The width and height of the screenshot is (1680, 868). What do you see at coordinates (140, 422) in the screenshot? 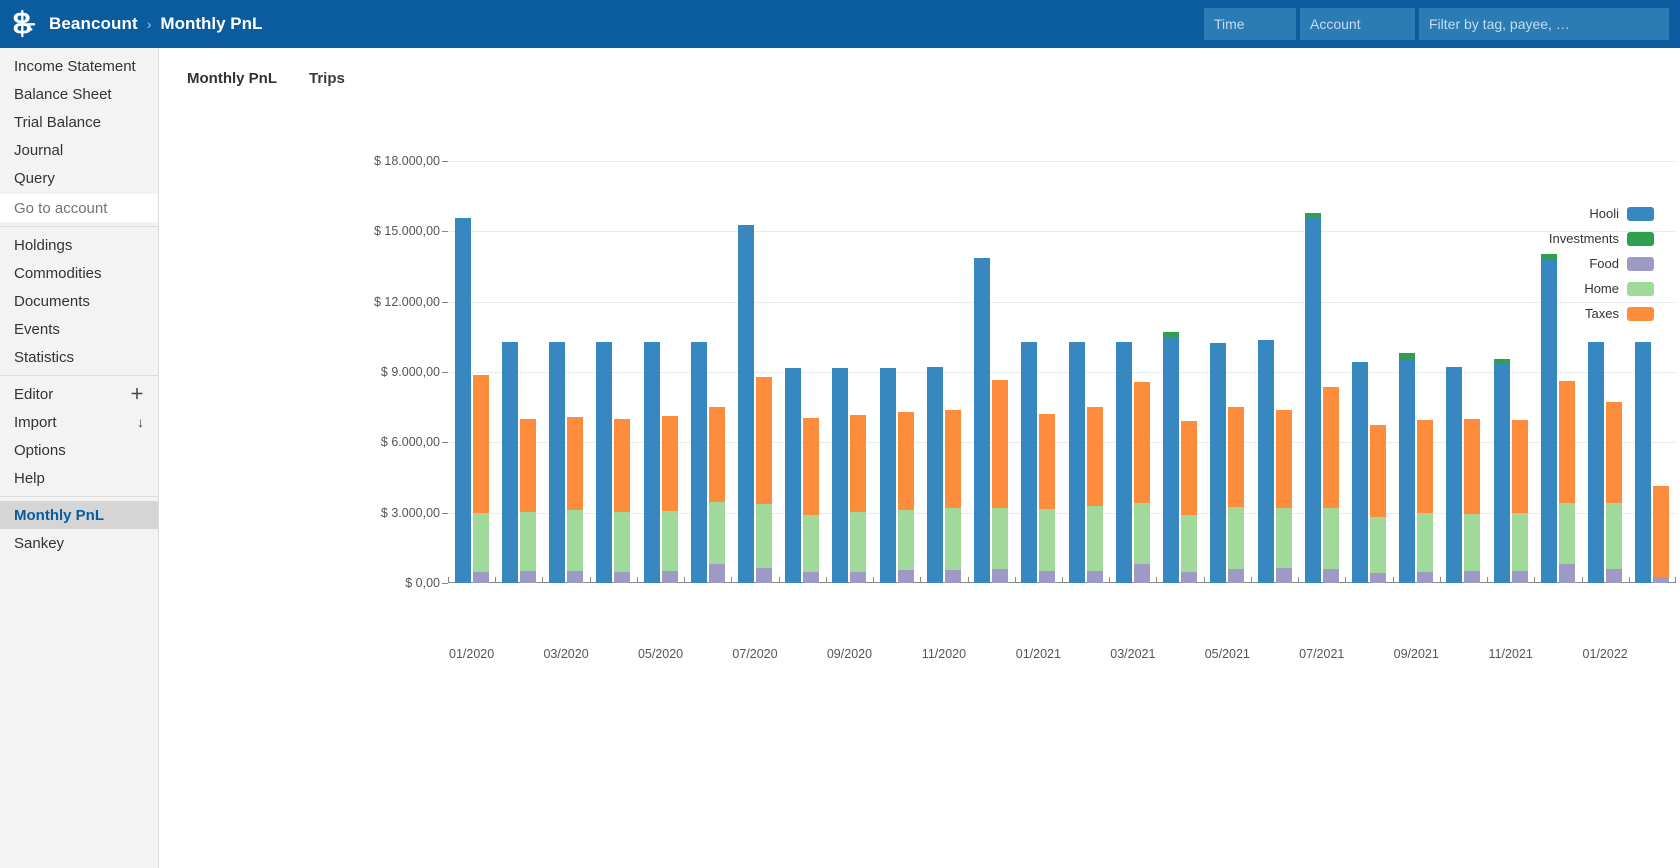
I see `download-icon: ↓` at bounding box center [140, 422].